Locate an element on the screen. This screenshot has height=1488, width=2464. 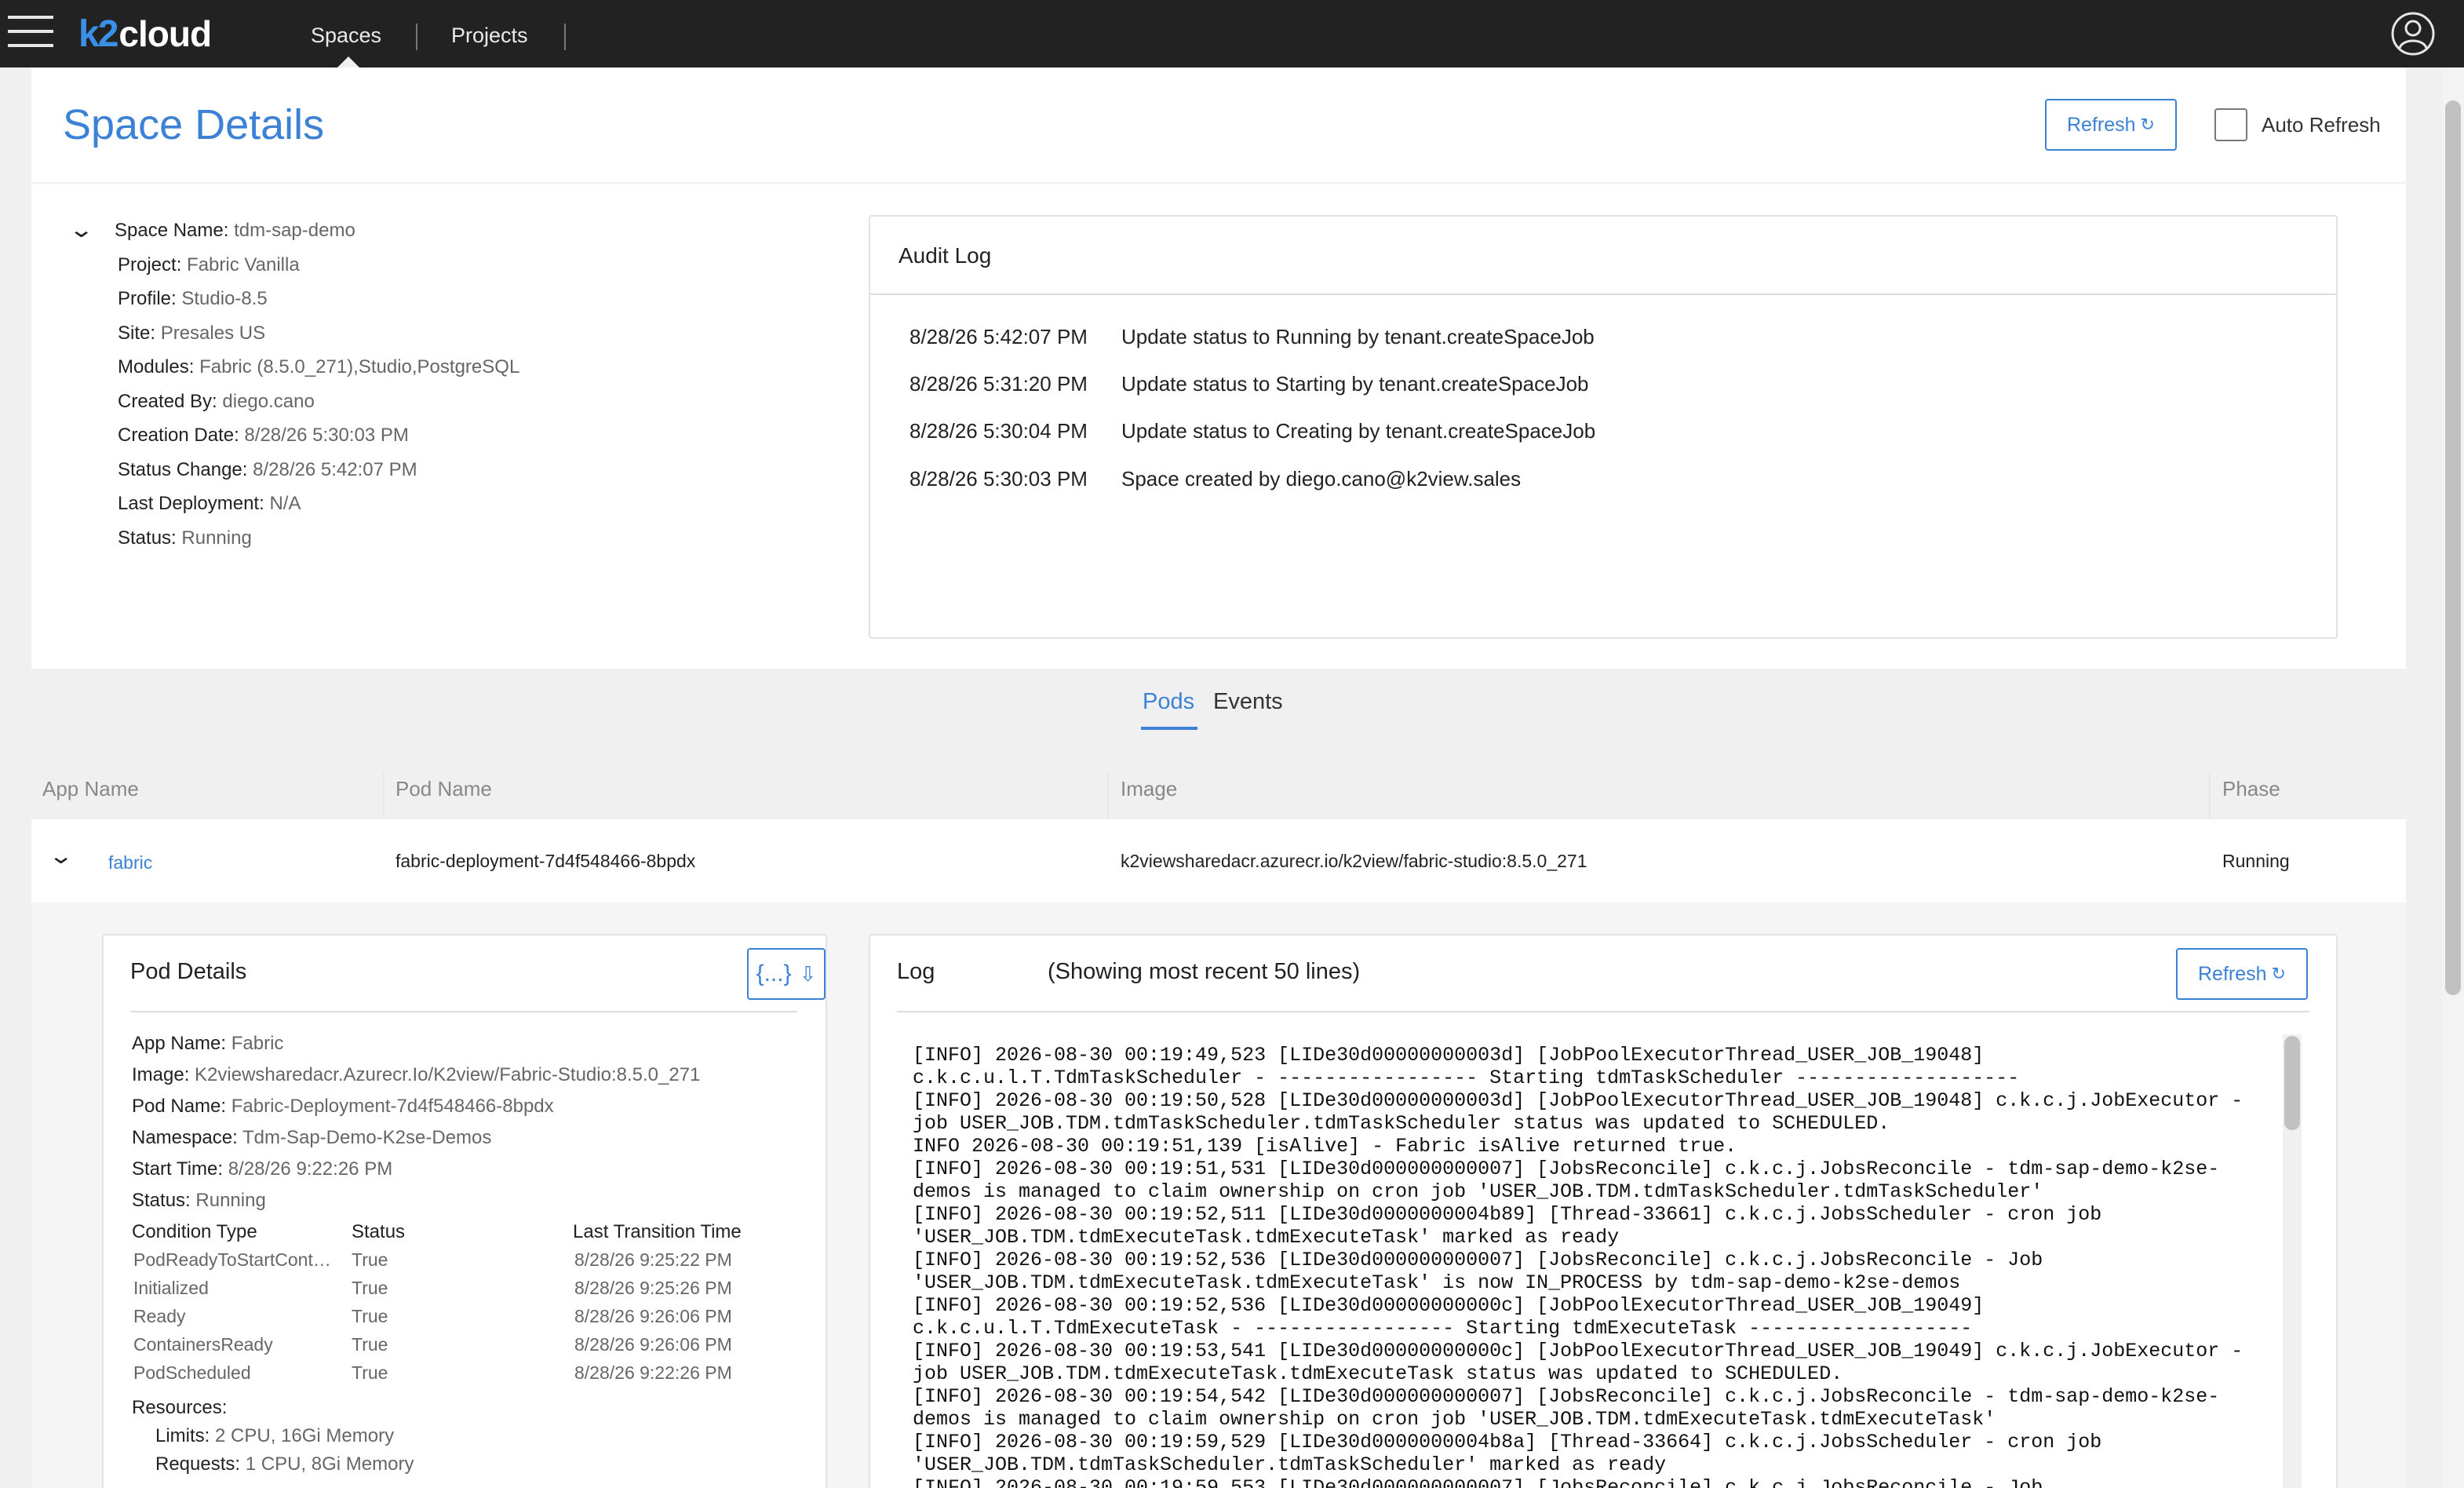
condition-time: 8/28/26 9:22:26 PM is located at coordinates (653, 1372).